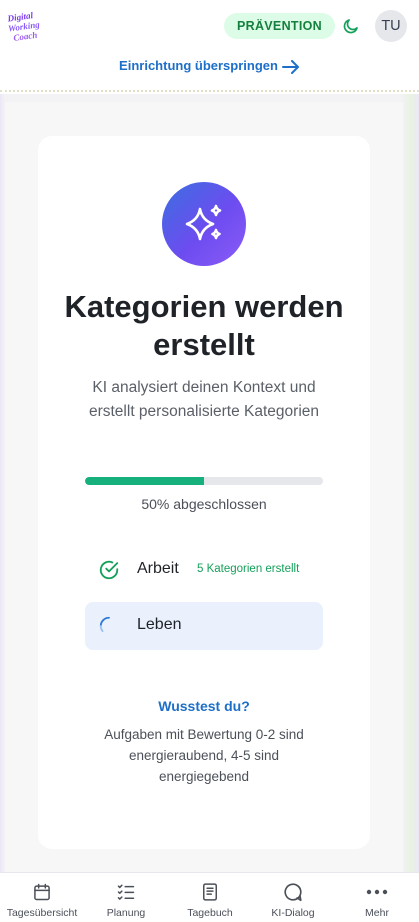 The height and width of the screenshot is (922, 419). What do you see at coordinates (377, 913) in the screenshot?
I see `nav-label: Mehr` at bounding box center [377, 913].